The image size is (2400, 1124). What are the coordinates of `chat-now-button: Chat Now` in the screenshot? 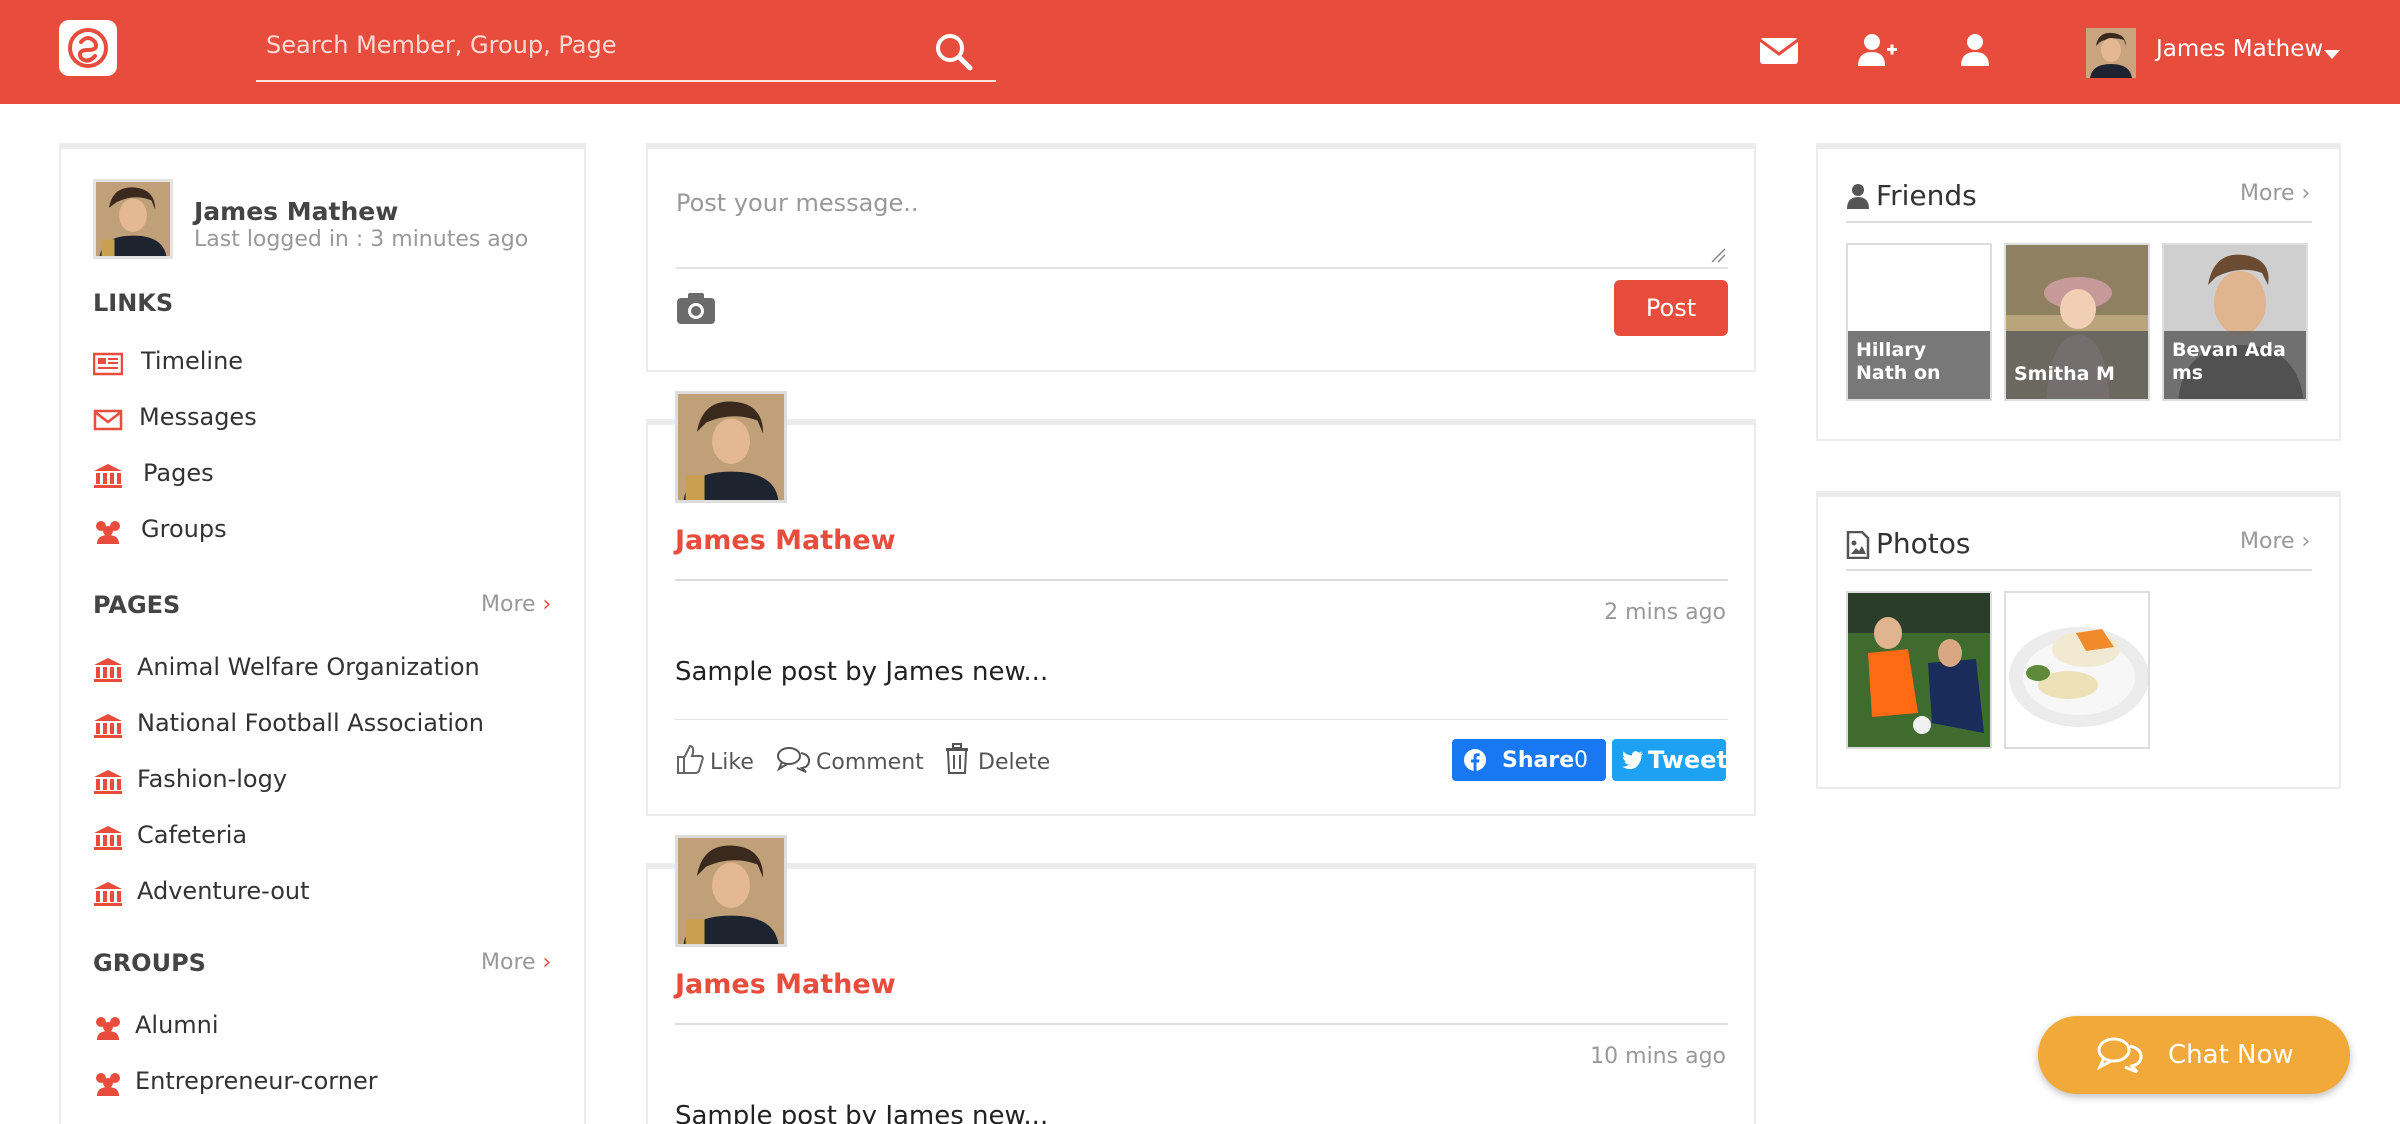 It's located at (2194, 1055).